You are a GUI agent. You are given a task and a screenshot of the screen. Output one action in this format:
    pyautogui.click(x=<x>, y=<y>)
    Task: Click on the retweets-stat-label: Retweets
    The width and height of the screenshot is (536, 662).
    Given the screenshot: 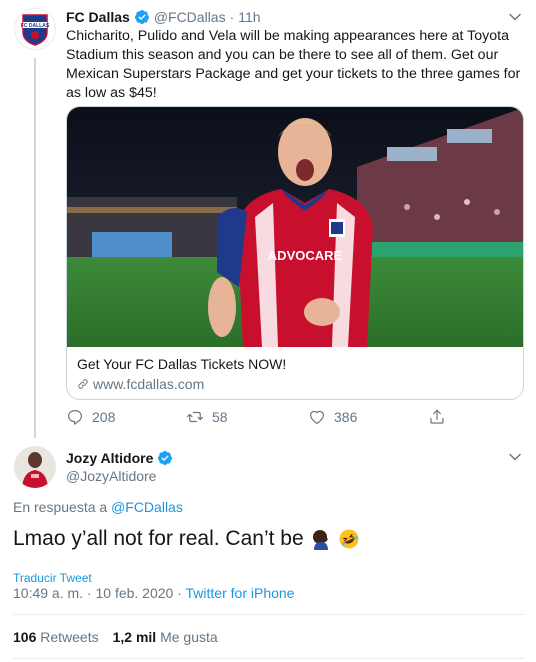 What is the action you would take?
    pyautogui.click(x=69, y=637)
    